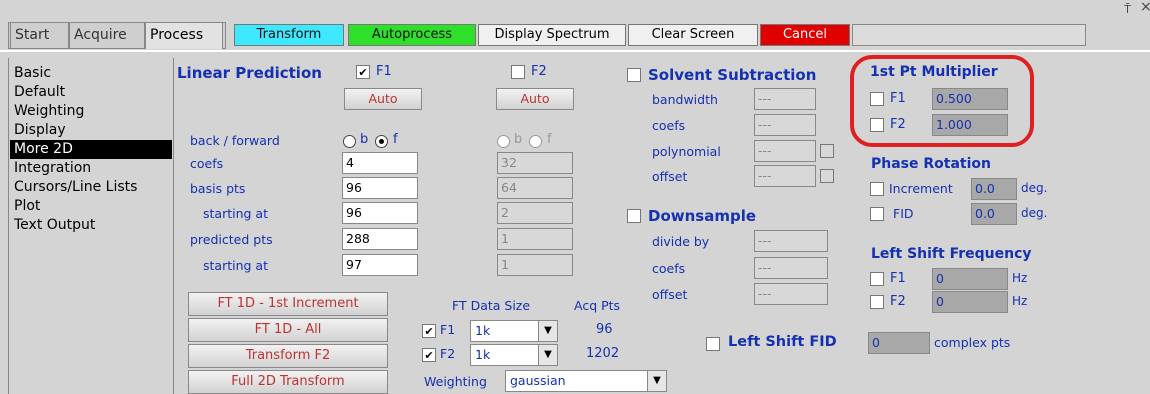  Describe the element at coordinates (380, 213) in the screenshot. I see `lp-f1-start-input: 96` at that location.